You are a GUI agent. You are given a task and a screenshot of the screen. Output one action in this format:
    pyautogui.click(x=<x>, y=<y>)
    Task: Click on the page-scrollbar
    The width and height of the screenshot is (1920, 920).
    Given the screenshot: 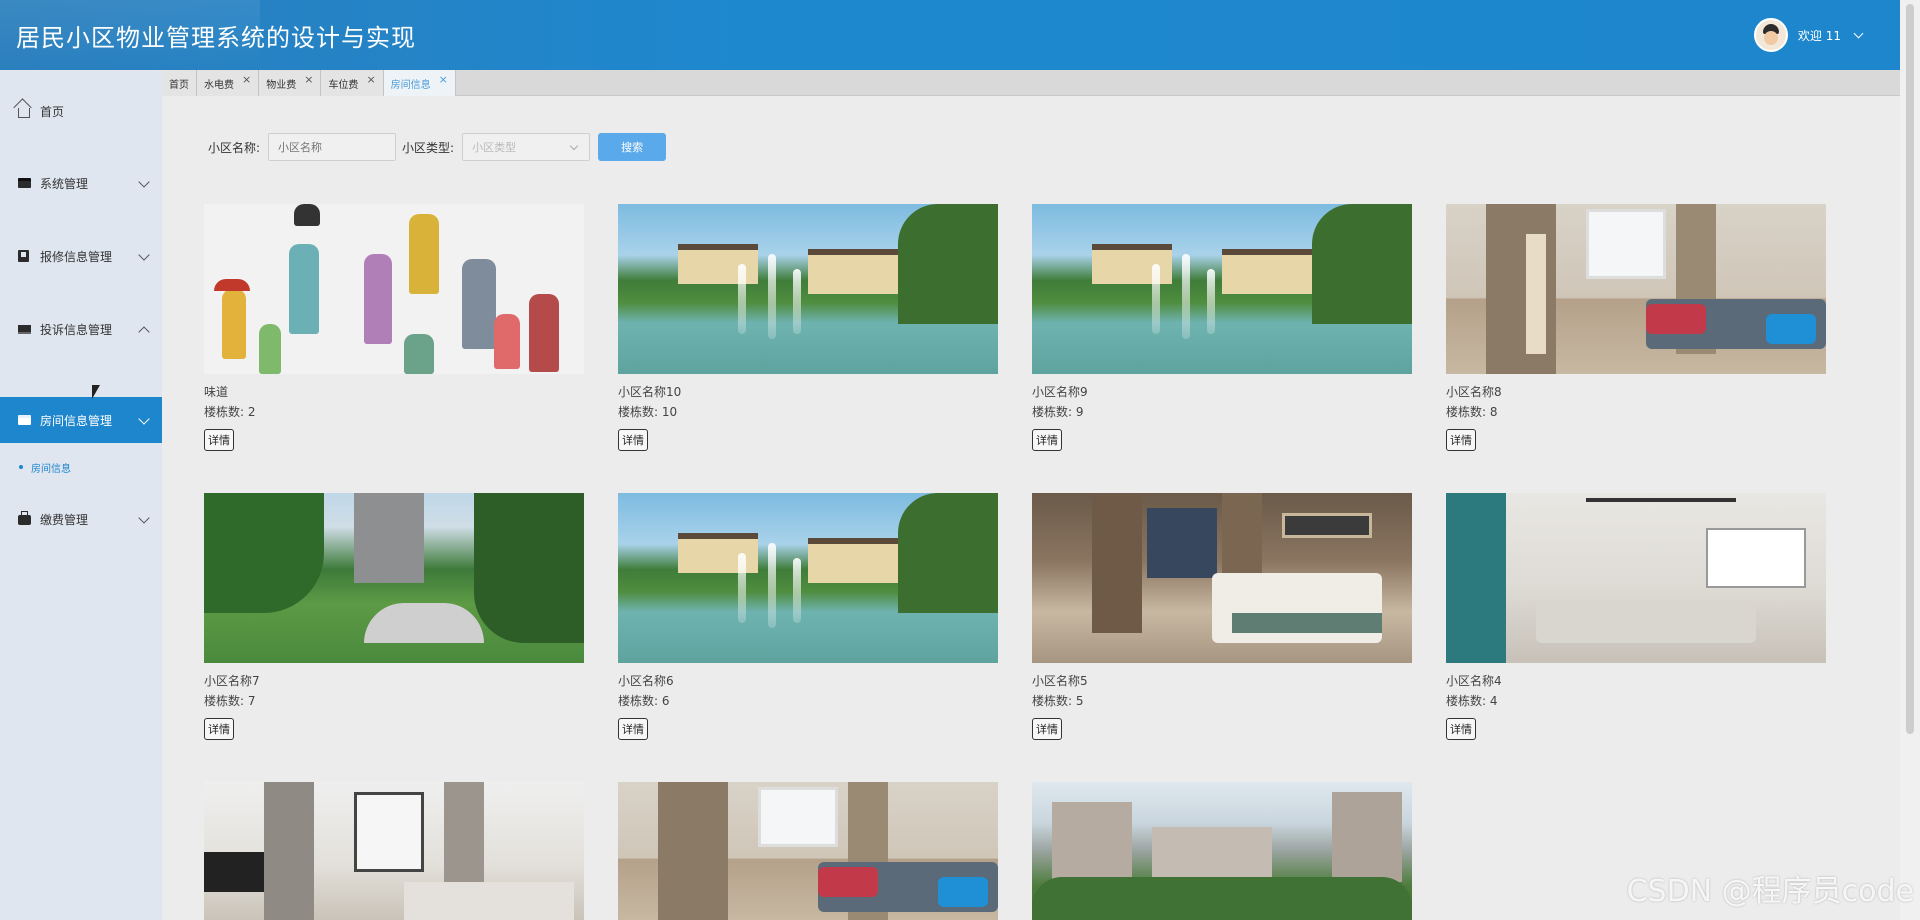 What is the action you would take?
    pyautogui.click(x=1910, y=460)
    